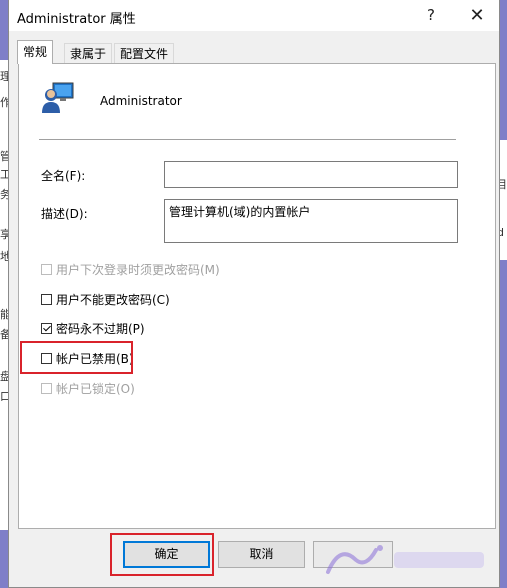  Describe the element at coordinates (88, 53) in the screenshot. I see `tab-member-of: 隶属于` at that location.